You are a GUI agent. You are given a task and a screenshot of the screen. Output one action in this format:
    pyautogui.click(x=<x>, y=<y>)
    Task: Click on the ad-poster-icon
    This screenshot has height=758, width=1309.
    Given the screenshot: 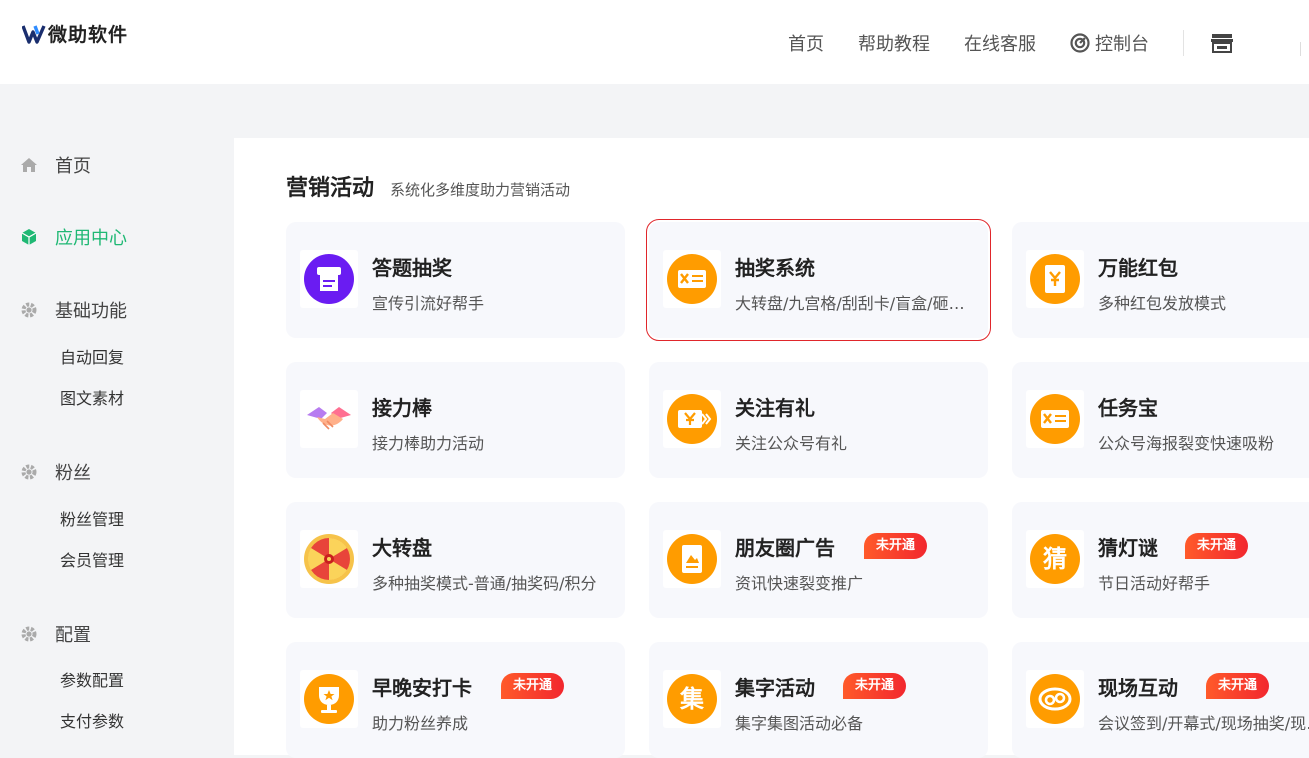 What is the action you would take?
    pyautogui.click(x=692, y=559)
    